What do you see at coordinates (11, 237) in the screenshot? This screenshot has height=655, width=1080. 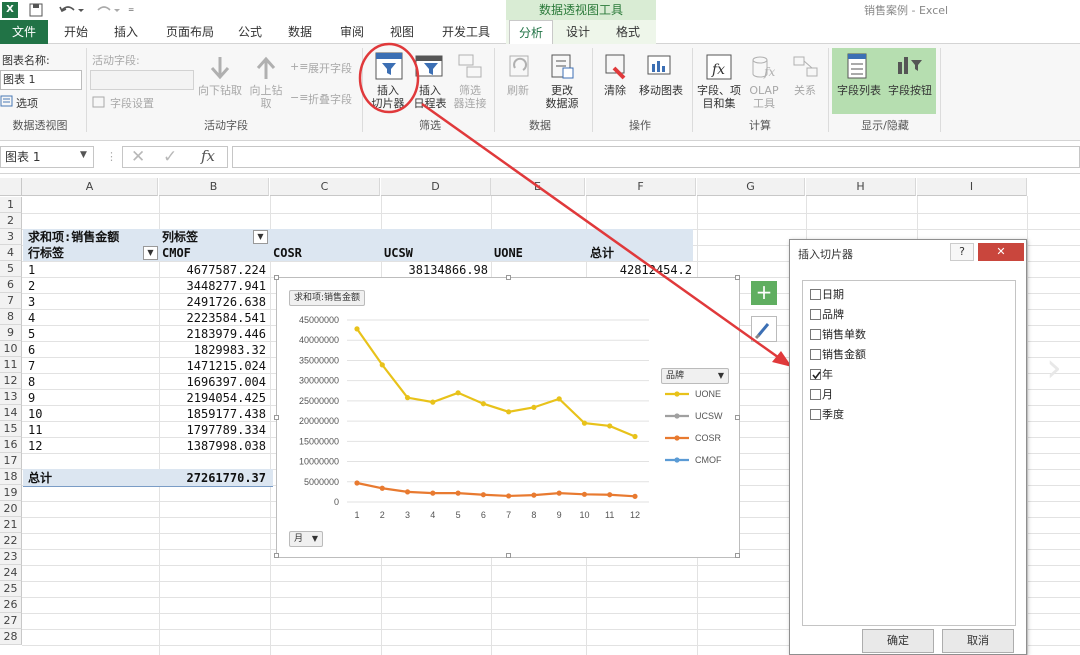 I see `row-header: 3` at bounding box center [11, 237].